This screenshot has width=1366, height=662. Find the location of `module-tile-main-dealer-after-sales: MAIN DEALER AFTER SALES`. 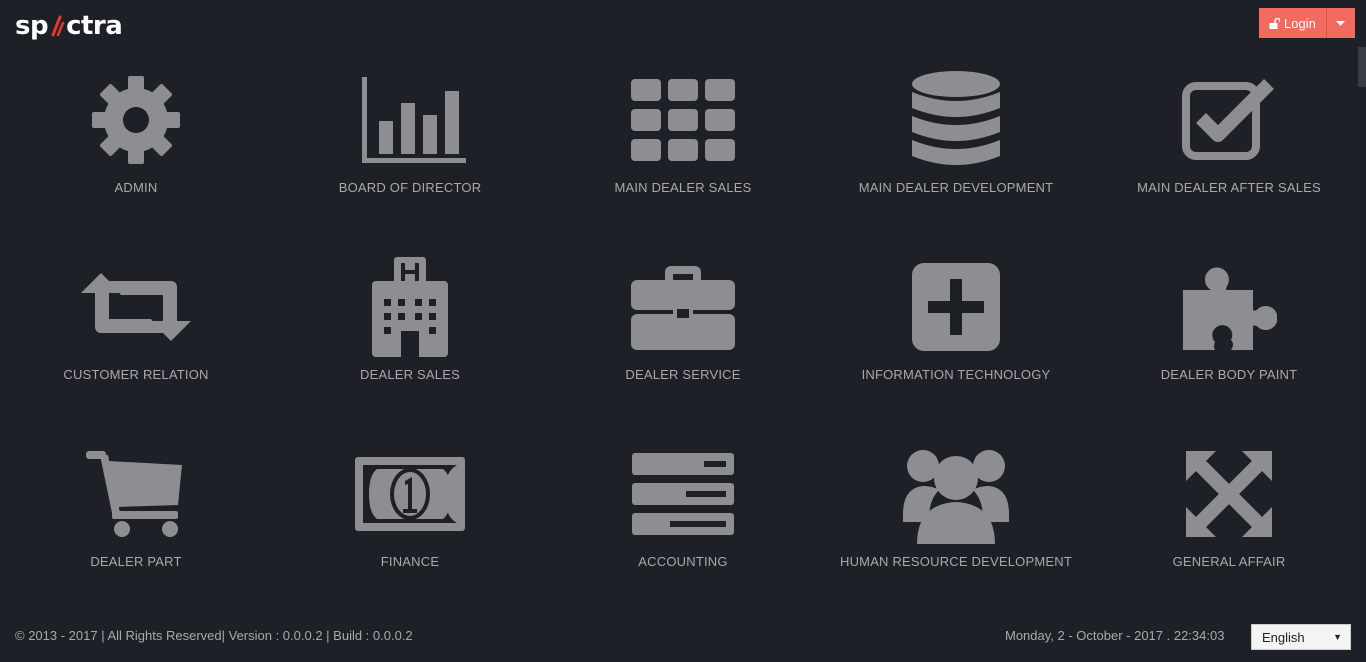

module-tile-main-dealer-after-sales: MAIN DEALER AFTER SALES is located at coordinates (1229, 145).